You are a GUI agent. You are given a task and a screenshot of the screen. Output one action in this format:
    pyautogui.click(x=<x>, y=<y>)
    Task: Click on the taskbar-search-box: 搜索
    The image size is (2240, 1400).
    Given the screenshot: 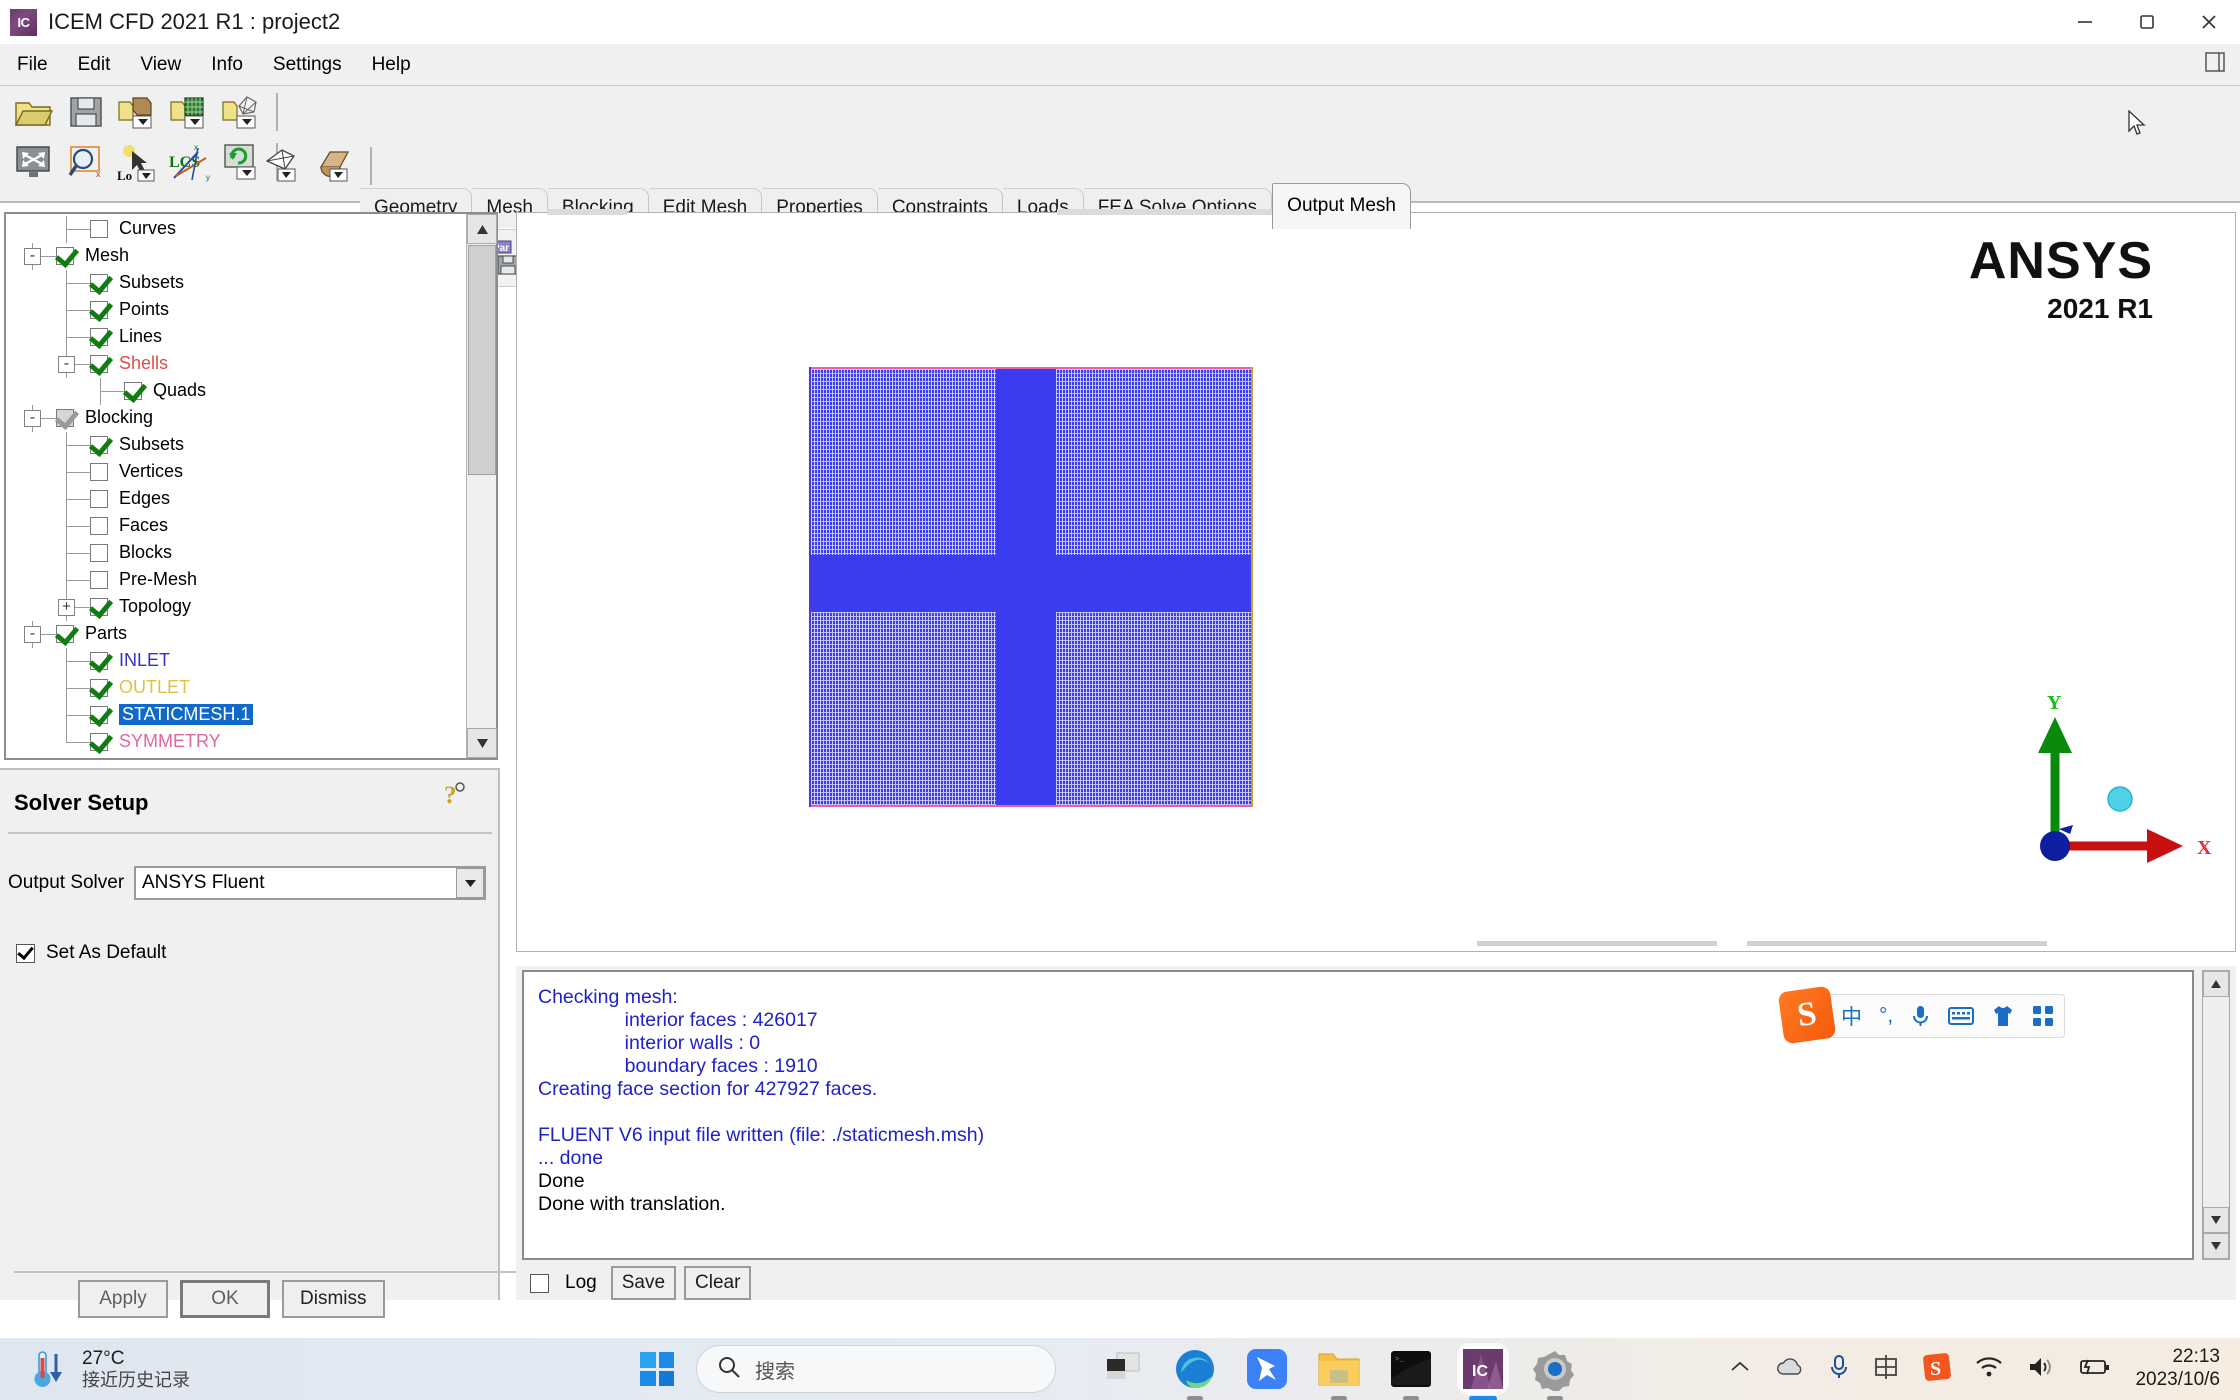 What is the action you would take?
    pyautogui.click(x=876, y=1369)
    